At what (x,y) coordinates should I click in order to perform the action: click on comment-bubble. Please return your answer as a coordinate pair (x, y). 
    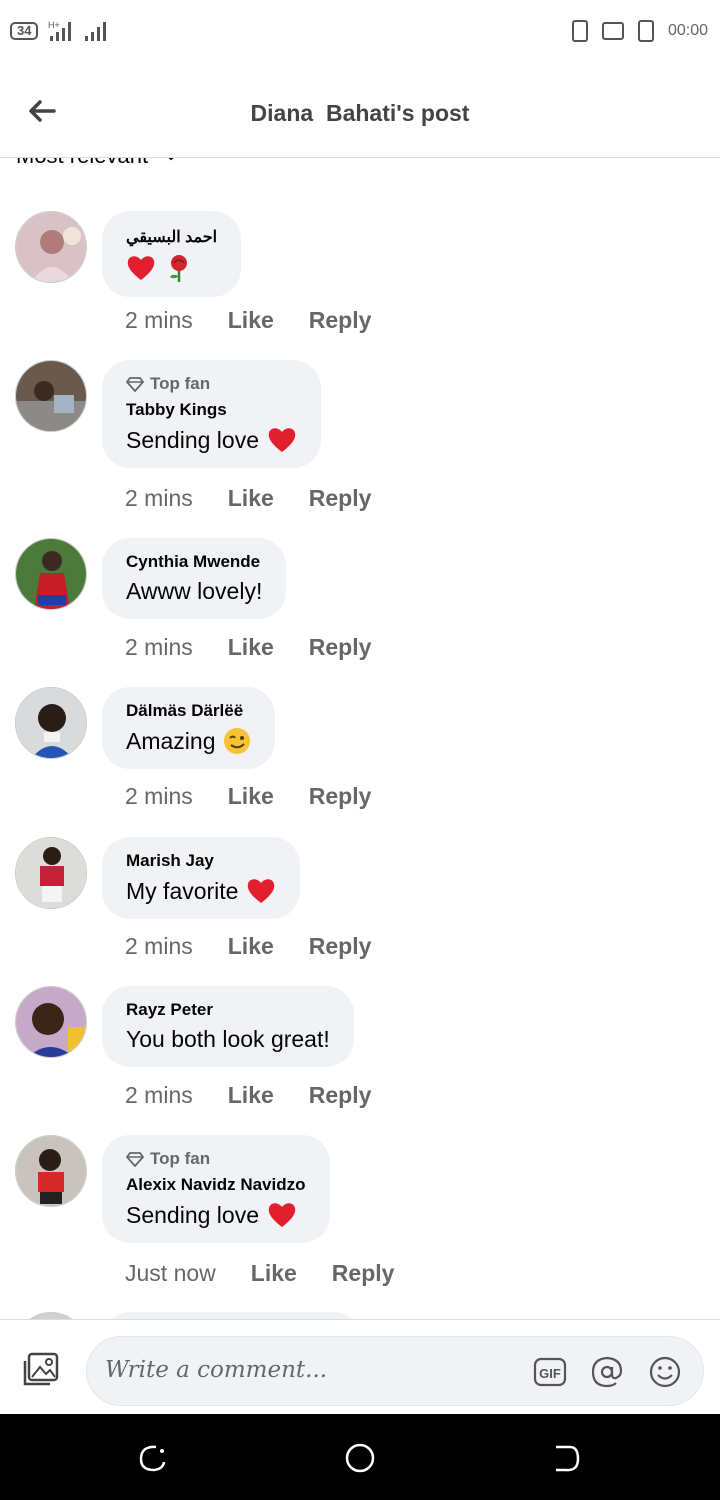
    Looking at the image, I should click on (232, 1315).